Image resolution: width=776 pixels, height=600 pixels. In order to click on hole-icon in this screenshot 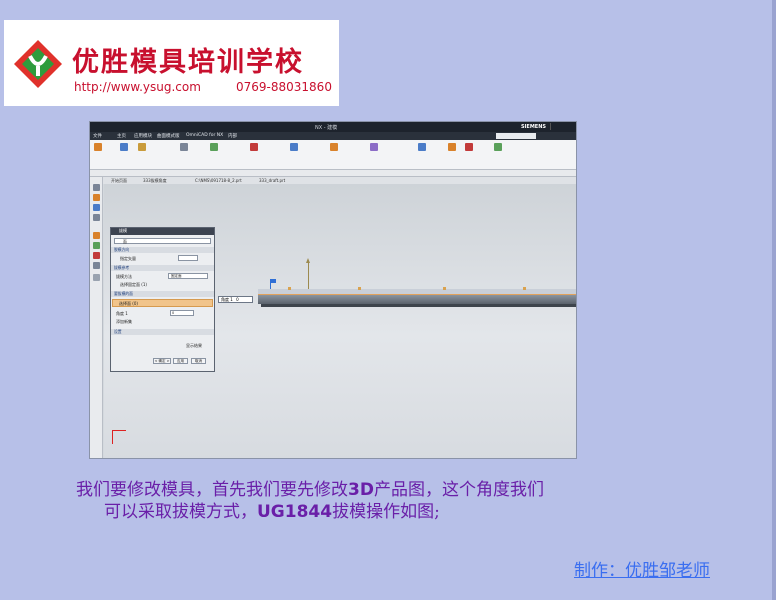, I will do `click(184, 147)`.